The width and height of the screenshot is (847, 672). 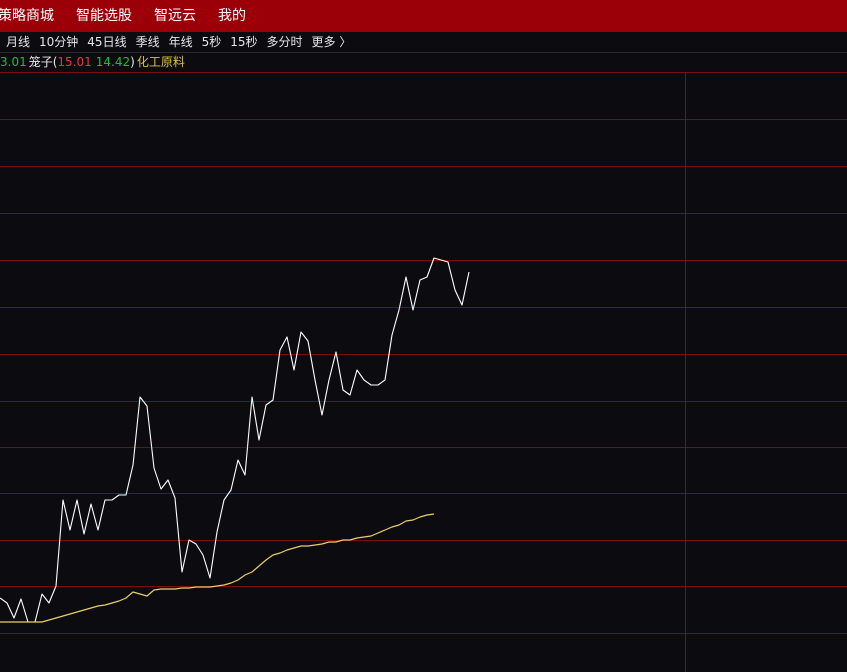 What do you see at coordinates (423, 16) in the screenshot?
I see `top-nav-bar: 策略商城 智能选股 智远云 我的` at bounding box center [423, 16].